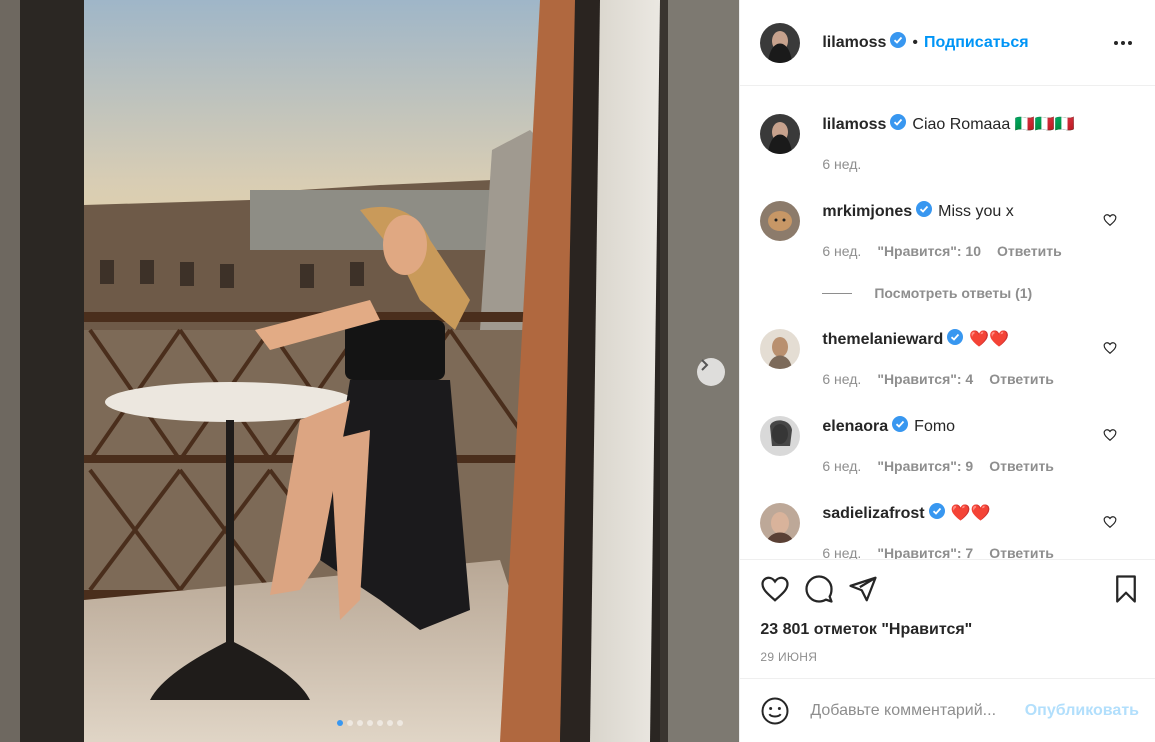  I want to click on more-horizontal-icon, so click(1123, 42).